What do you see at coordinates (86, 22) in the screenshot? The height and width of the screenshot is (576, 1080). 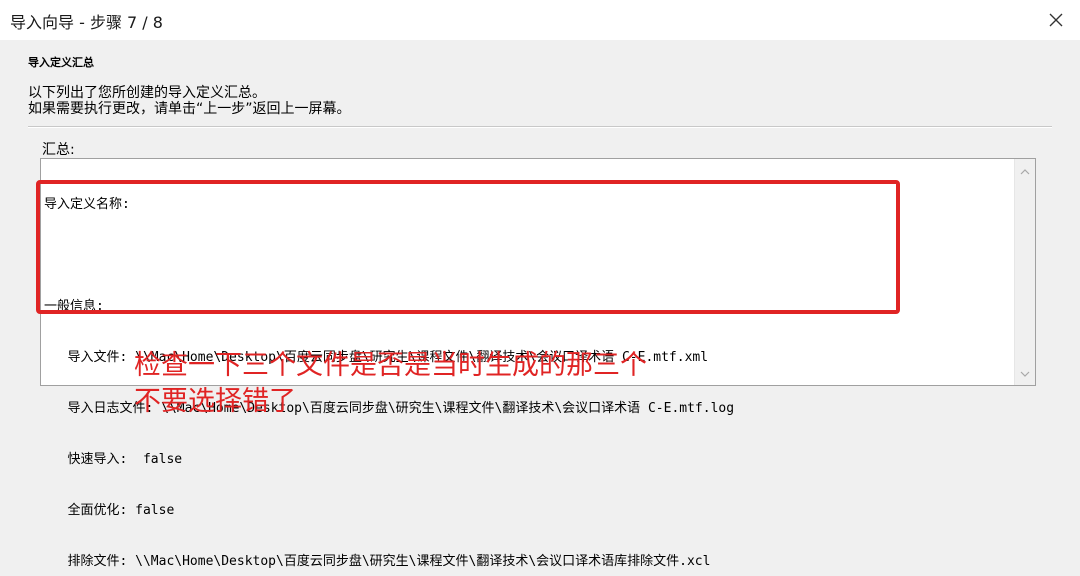 I see `window-title: 导入向导 - 步骤 7 / 8` at bounding box center [86, 22].